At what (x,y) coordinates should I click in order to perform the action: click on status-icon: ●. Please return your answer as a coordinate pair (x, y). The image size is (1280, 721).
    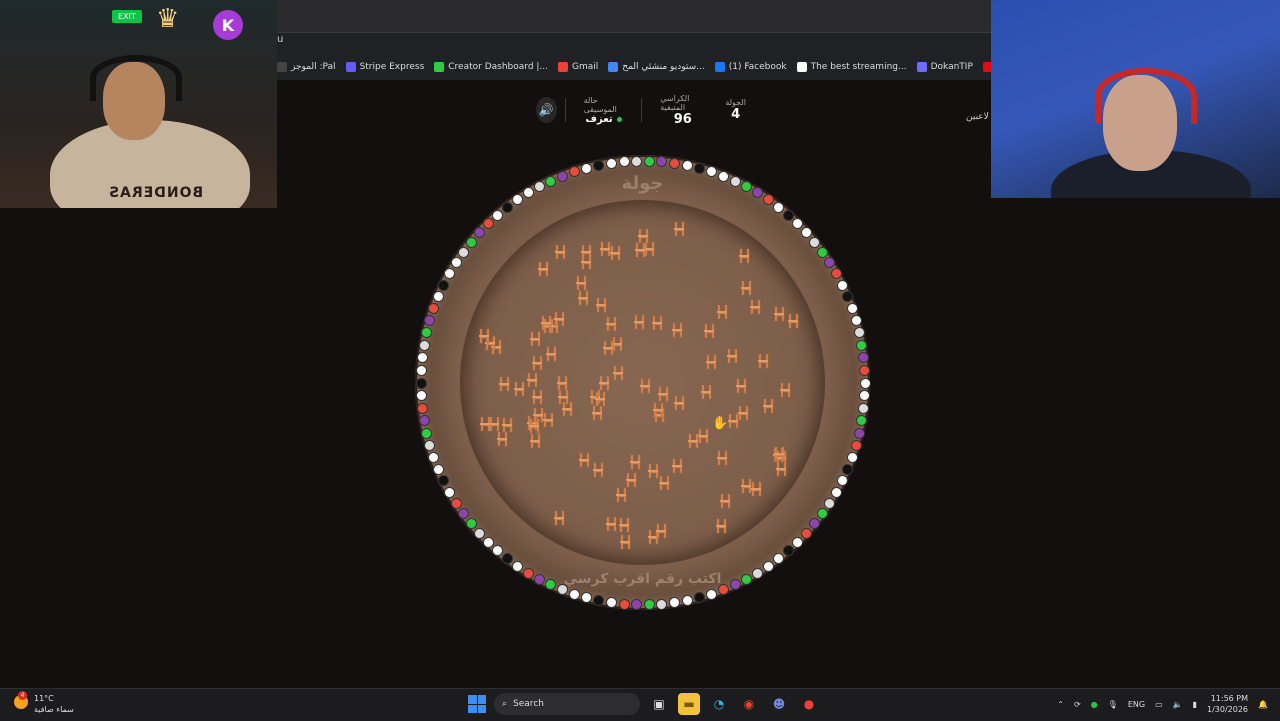
    Looking at the image, I should click on (1094, 704).